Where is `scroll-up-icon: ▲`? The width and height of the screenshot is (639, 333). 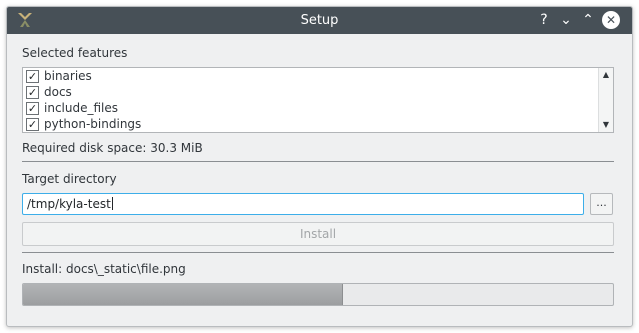 scroll-up-icon: ▲ is located at coordinates (606, 75).